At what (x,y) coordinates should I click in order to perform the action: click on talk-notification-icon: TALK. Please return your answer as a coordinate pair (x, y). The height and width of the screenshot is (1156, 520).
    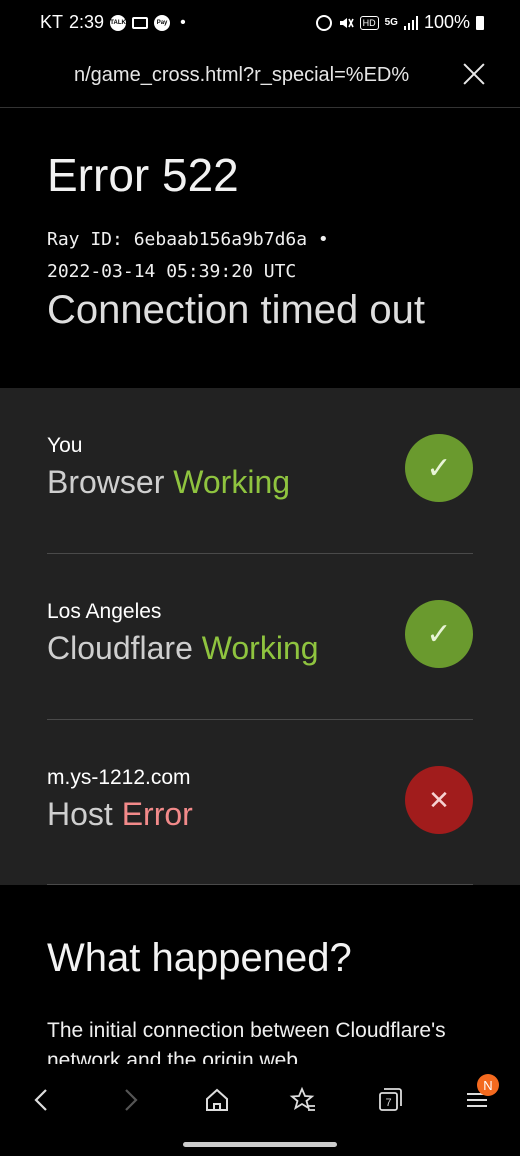
    Looking at the image, I should click on (118, 22).